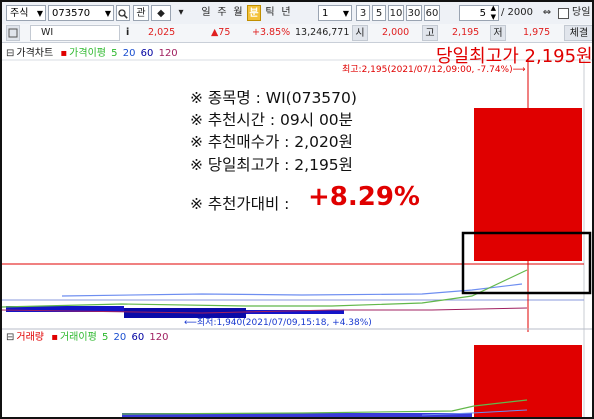 This screenshot has height=419, width=594. I want to click on volume-ma5-line, so click(324, 407).